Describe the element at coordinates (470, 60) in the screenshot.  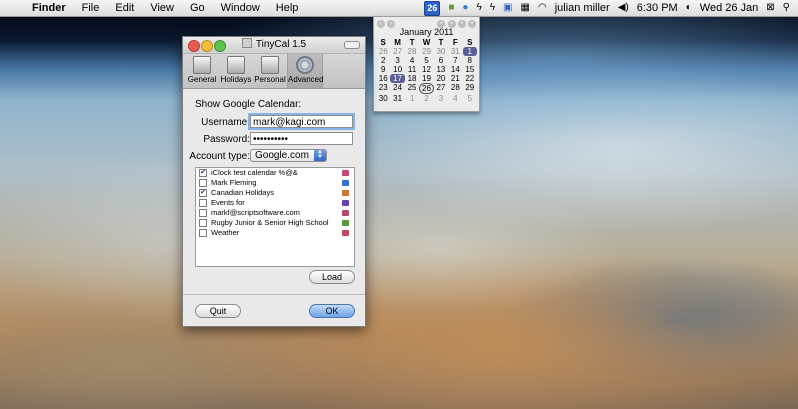
I see `calendar-day: 8` at that location.